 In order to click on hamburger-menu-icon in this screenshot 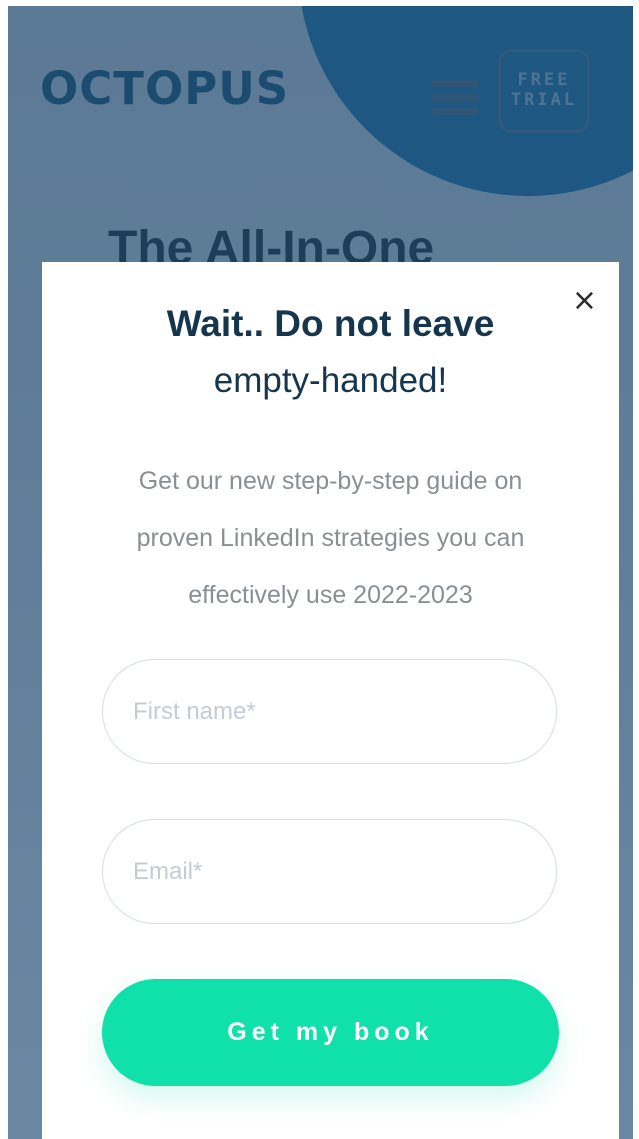, I will do `click(455, 99)`.